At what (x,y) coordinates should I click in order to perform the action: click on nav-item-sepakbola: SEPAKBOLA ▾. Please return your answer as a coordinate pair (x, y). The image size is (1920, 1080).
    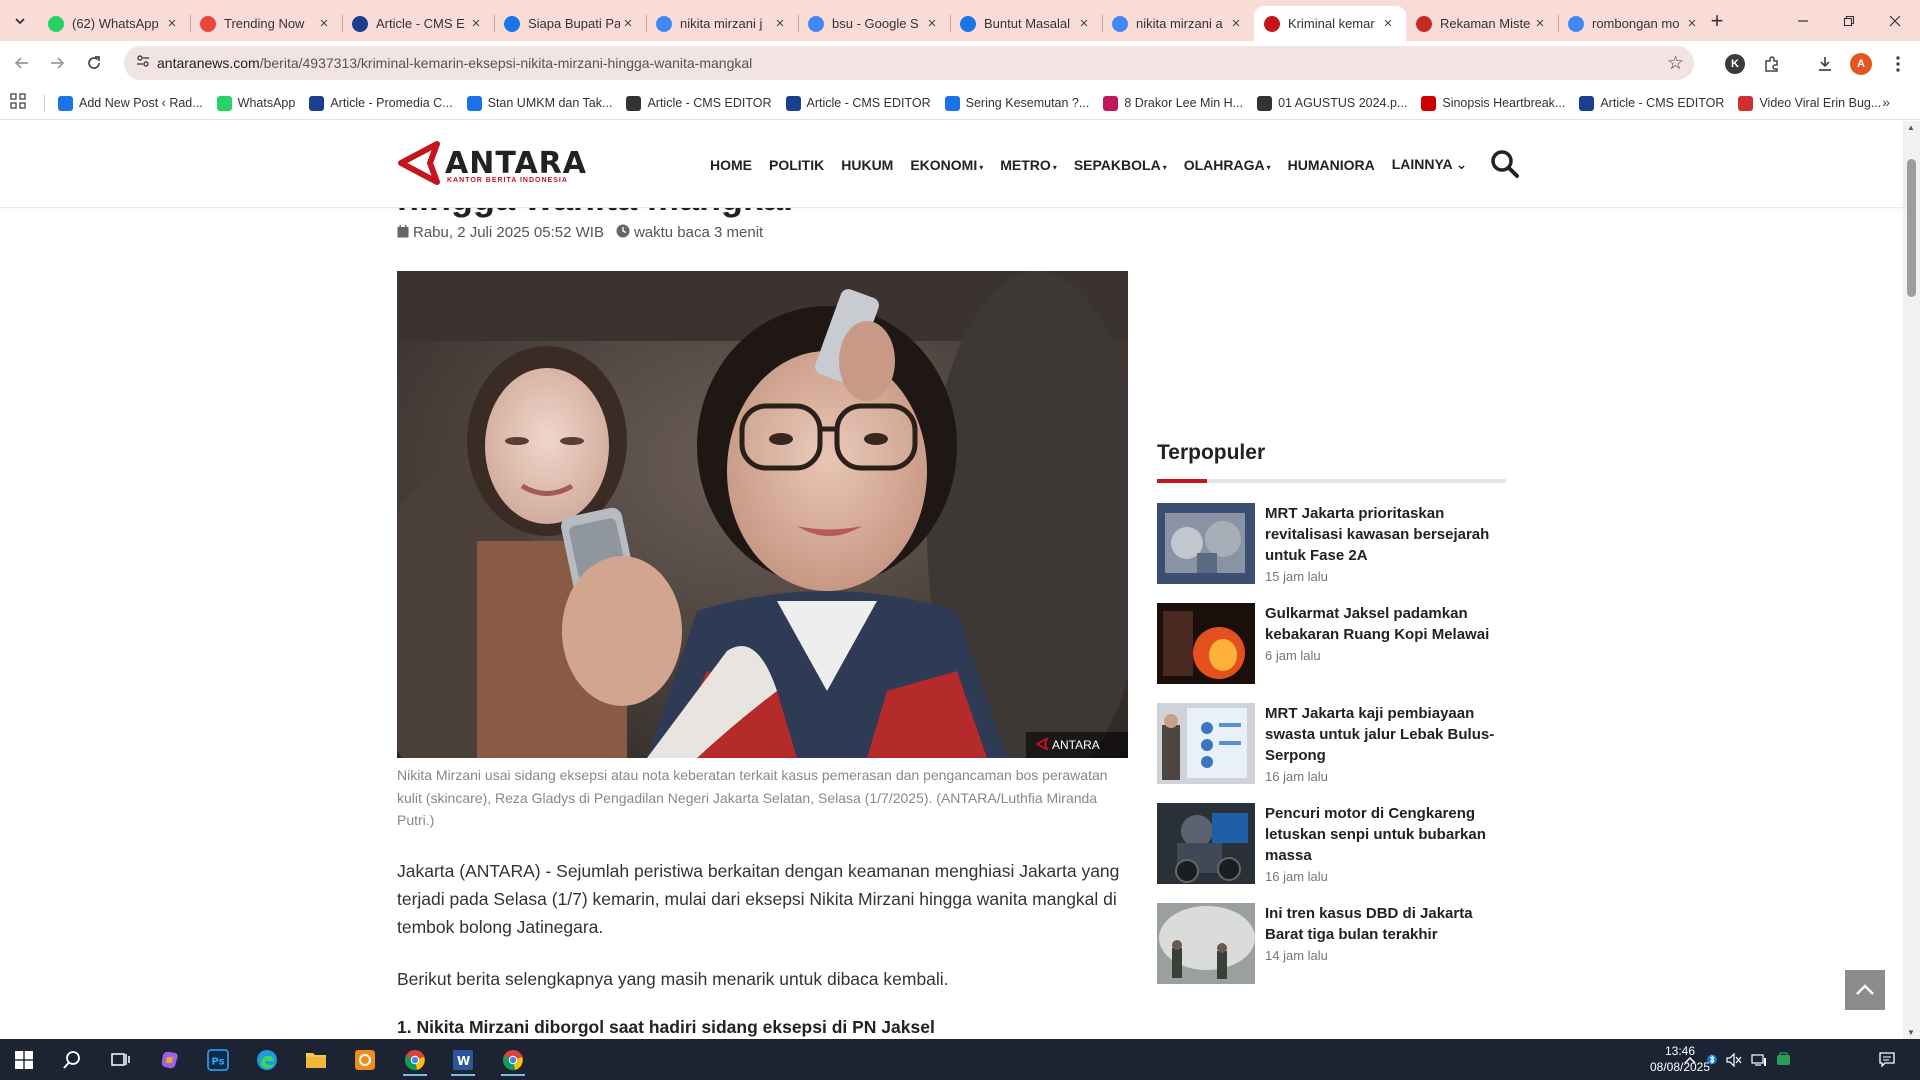
    Looking at the image, I should click on (1120, 165).